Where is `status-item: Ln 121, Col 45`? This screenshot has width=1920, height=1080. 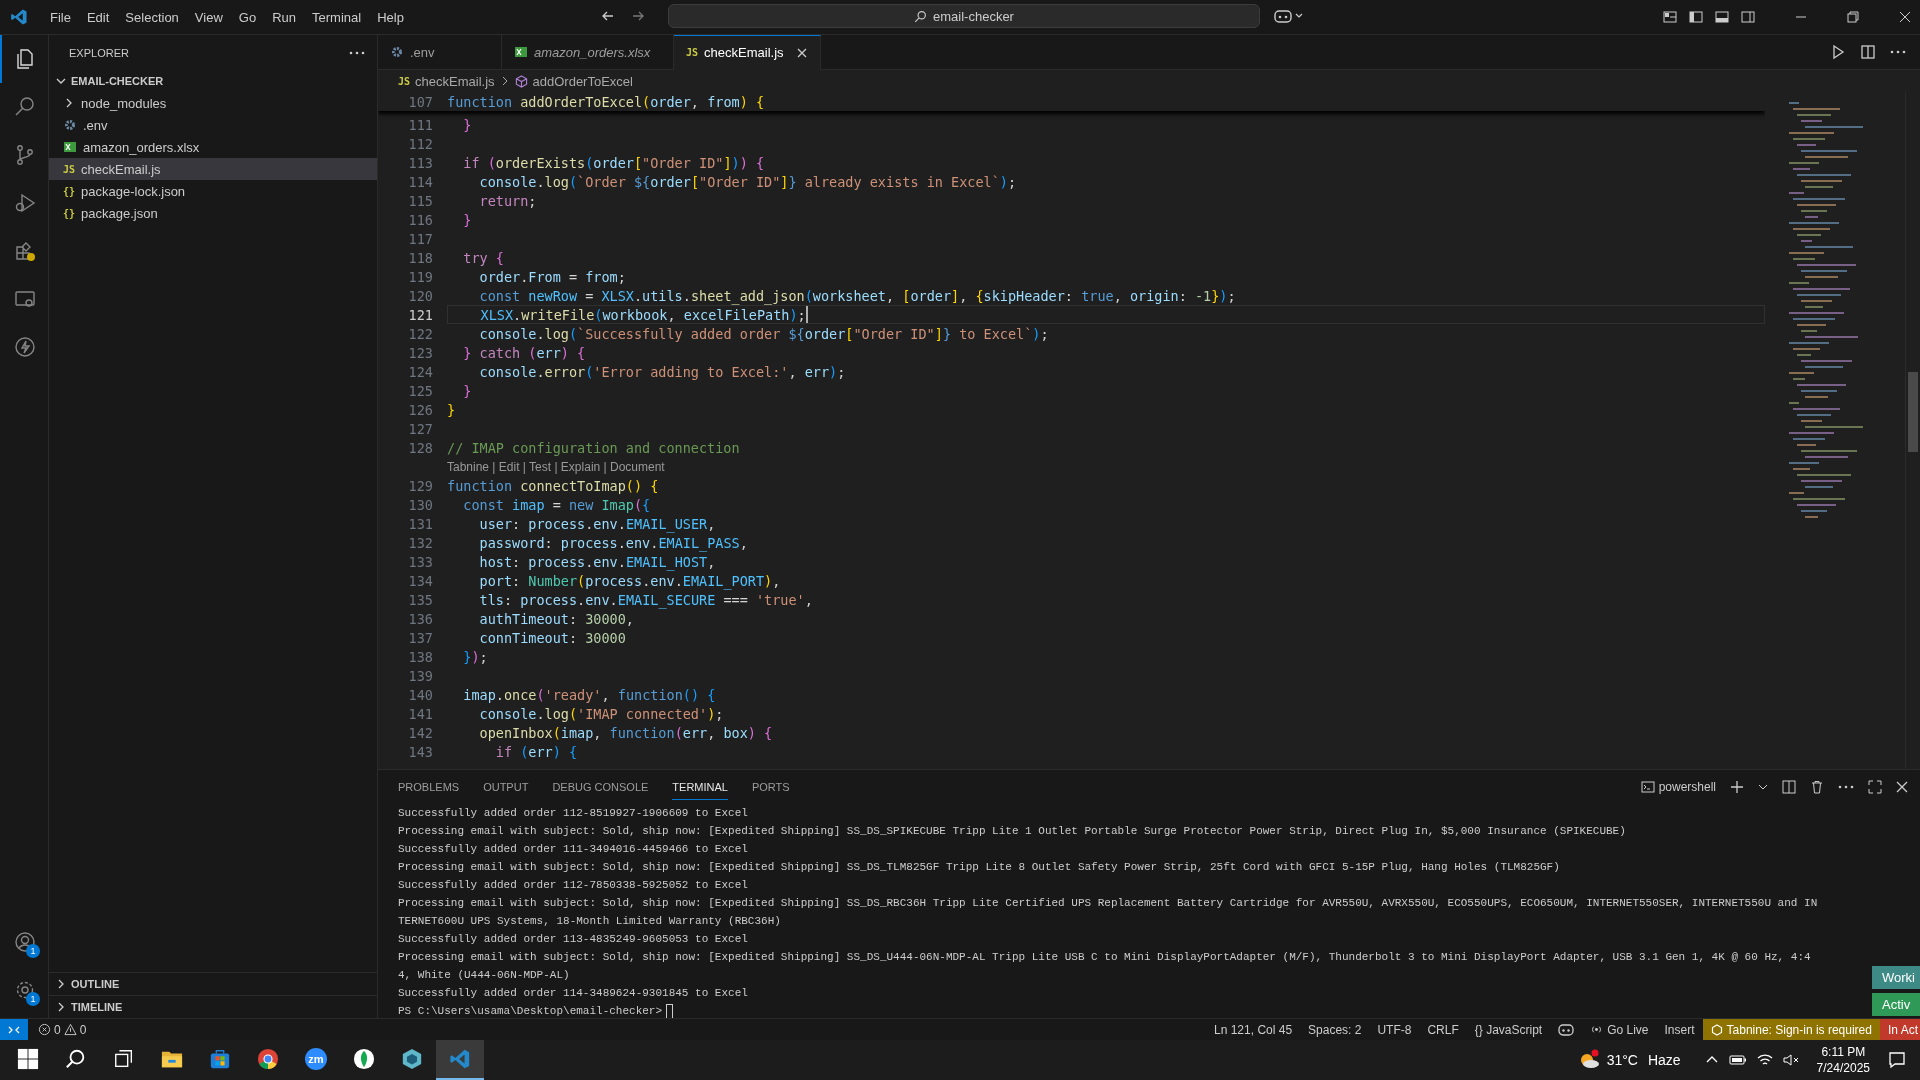 status-item: Ln 121, Col 45 is located at coordinates (1253, 1029).